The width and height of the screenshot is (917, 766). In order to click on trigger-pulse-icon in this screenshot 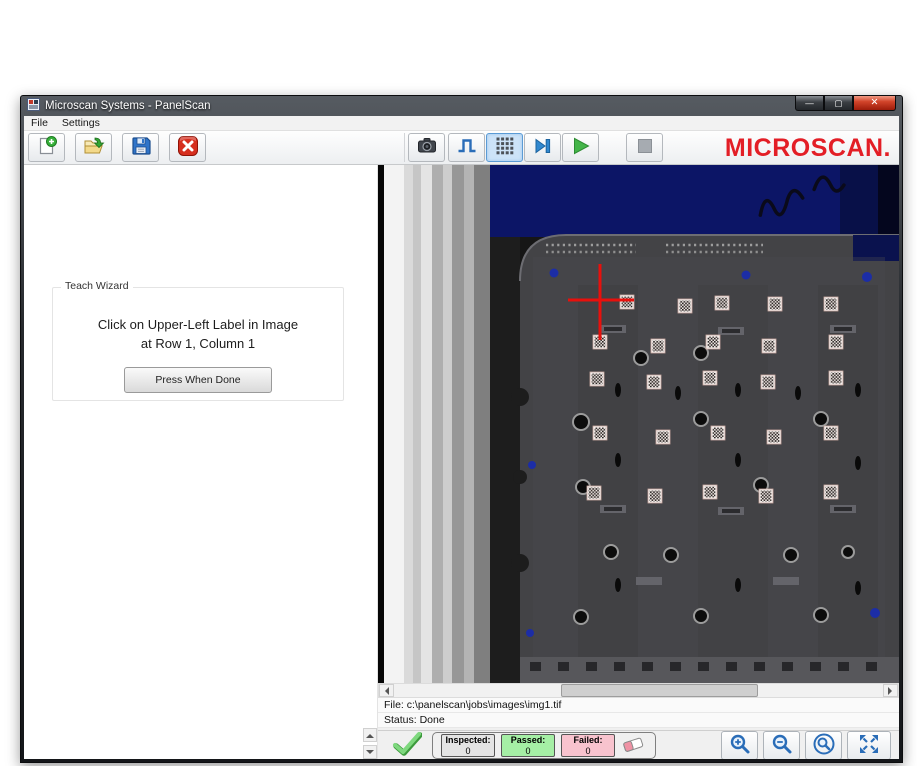, I will do `click(467, 147)`.